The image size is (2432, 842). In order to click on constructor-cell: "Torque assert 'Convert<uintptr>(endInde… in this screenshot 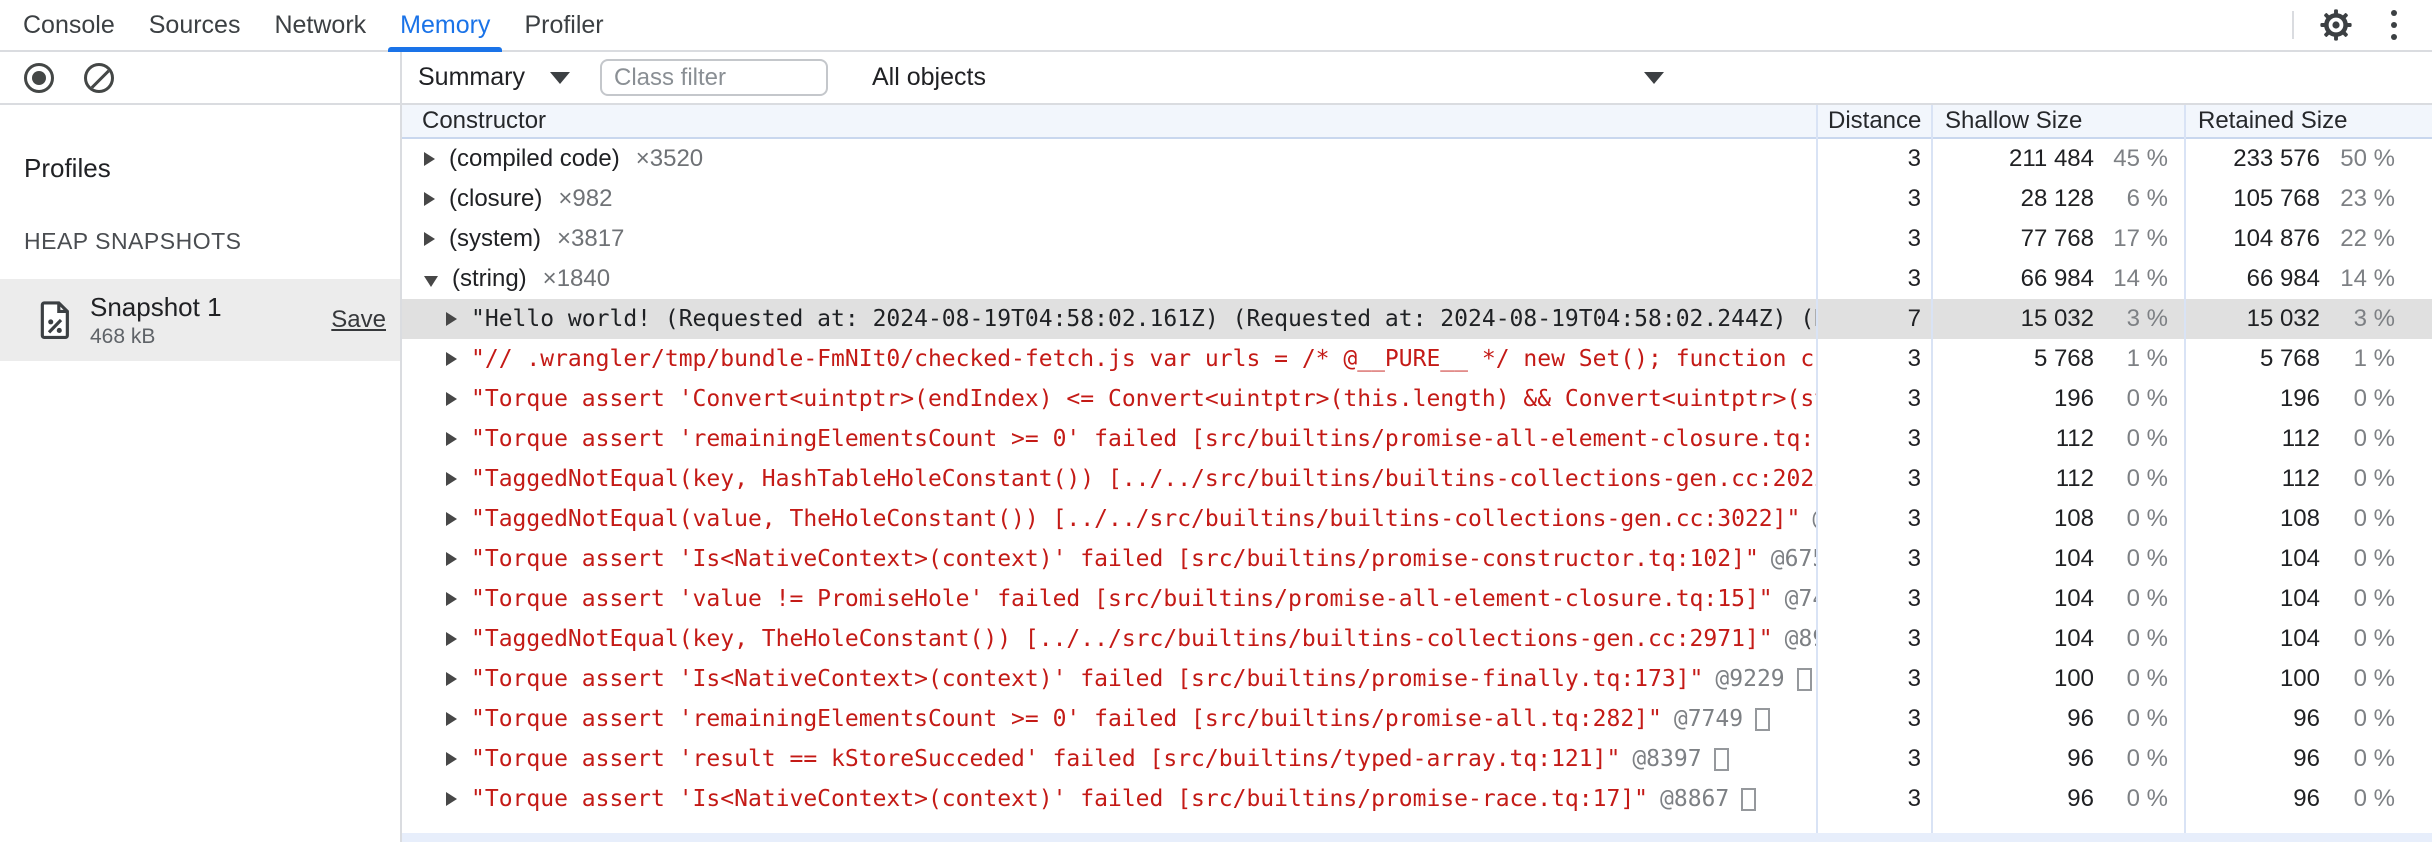, I will do `click(1110, 399)`.